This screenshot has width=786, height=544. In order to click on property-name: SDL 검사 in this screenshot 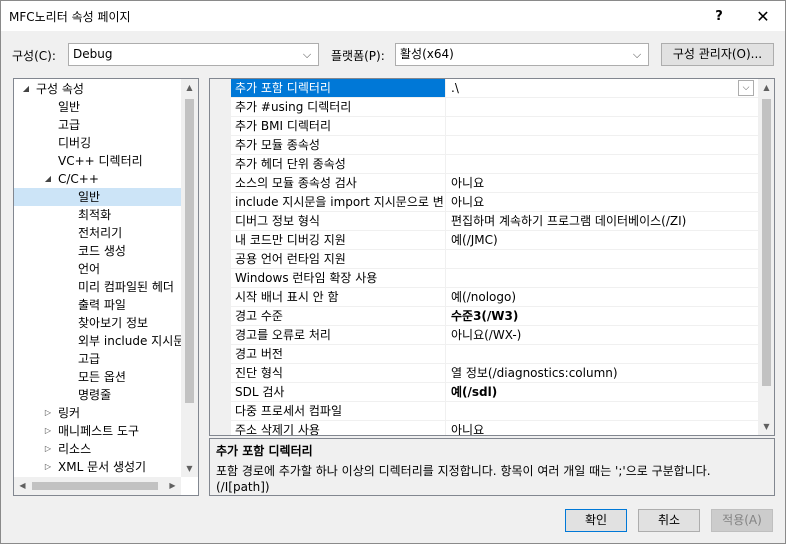, I will do `click(338, 392)`.